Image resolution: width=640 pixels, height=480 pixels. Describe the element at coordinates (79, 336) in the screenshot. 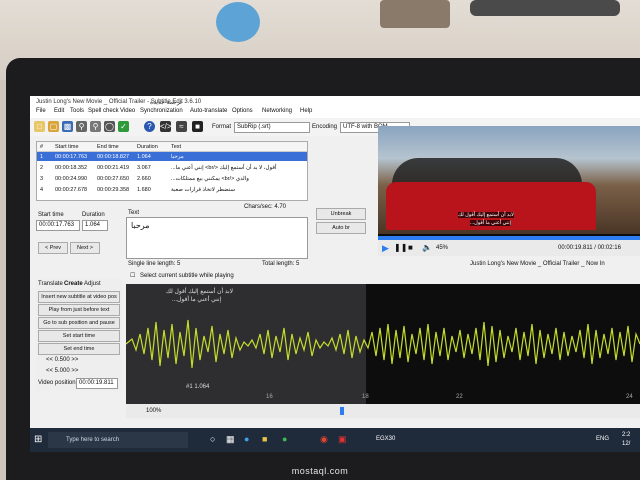

I see `set-start-time-button: Set start time` at that location.